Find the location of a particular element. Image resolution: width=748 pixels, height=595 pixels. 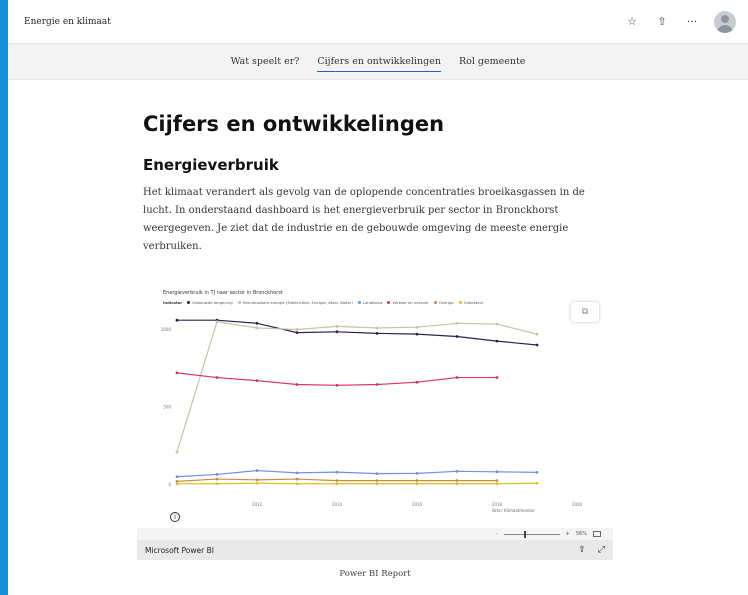

legend-title: Indicator is located at coordinates (173, 302).